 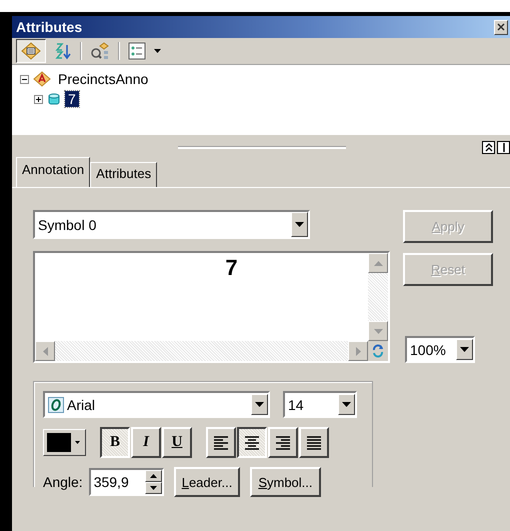 I want to click on horizontal-scrollbar, so click(x=201, y=351).